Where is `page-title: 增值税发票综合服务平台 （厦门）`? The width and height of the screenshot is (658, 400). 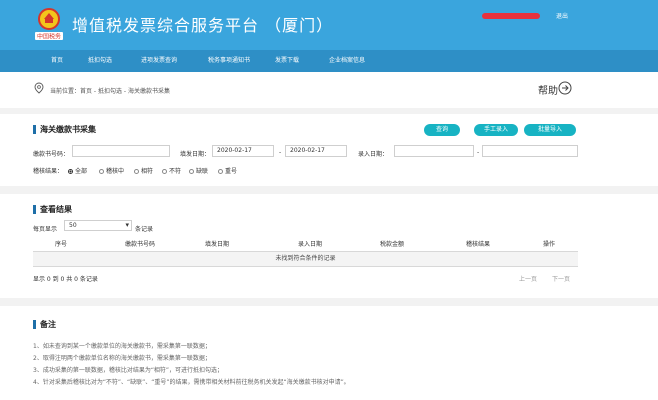 page-title: 增值税发票综合服务平台 （厦门） is located at coordinates (203, 25).